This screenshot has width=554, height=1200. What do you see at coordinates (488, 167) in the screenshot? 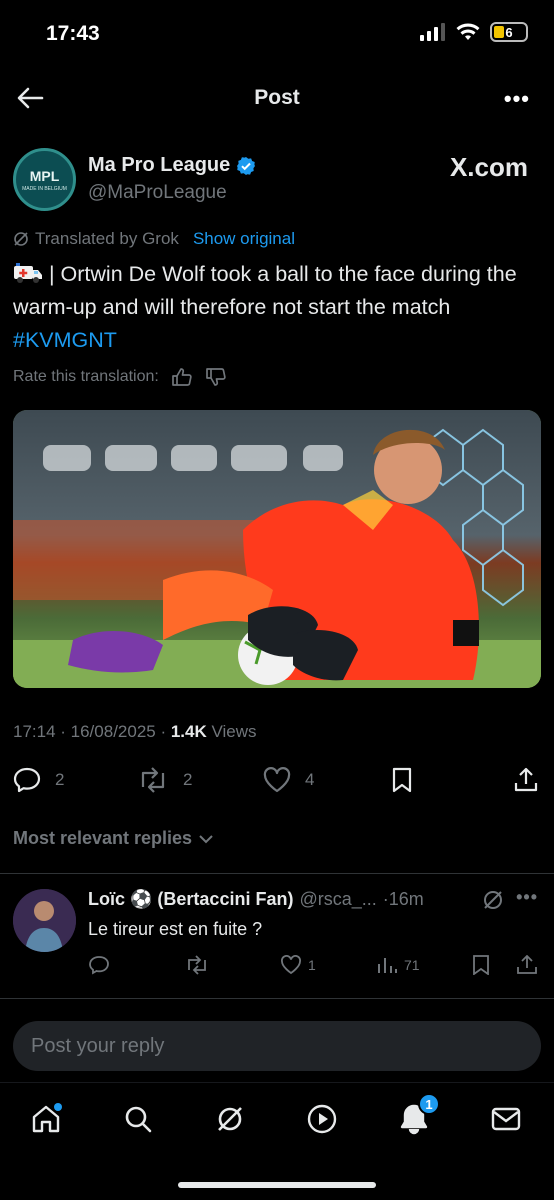
I see `x-logo: X.com` at bounding box center [488, 167].